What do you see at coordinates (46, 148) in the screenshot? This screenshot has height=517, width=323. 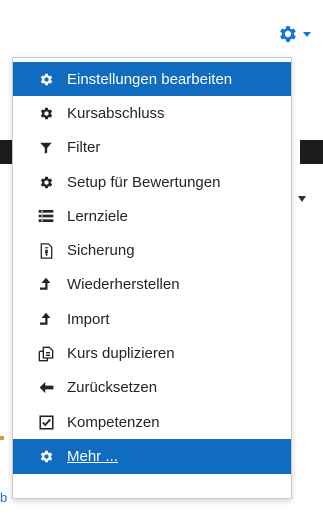 I see `filter-icon` at bounding box center [46, 148].